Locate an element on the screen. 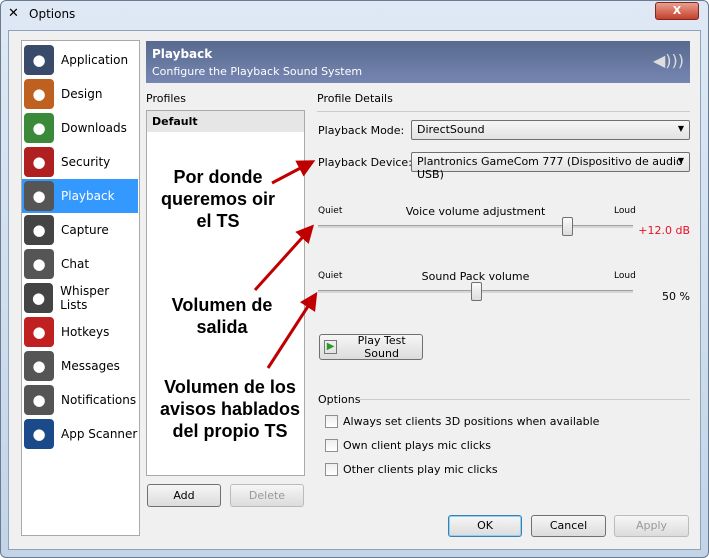 The image size is (709, 558). arrow-to-device is located at coordinates (293, 172).